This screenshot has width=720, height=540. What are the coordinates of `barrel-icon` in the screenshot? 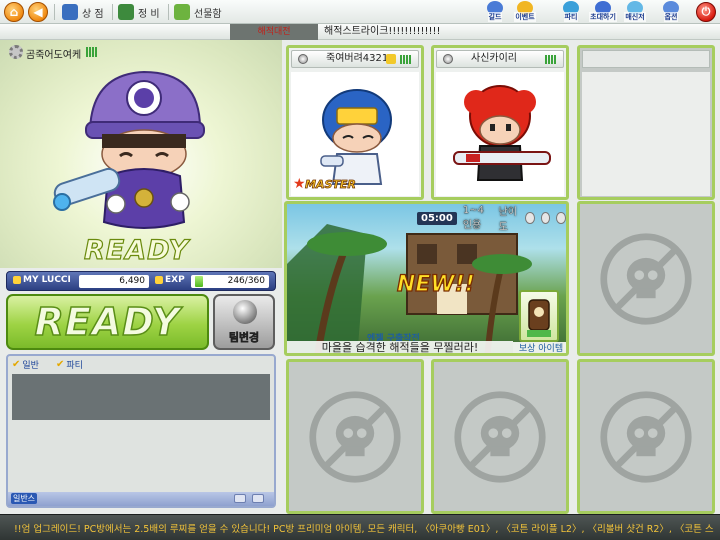 It's located at (539, 318).